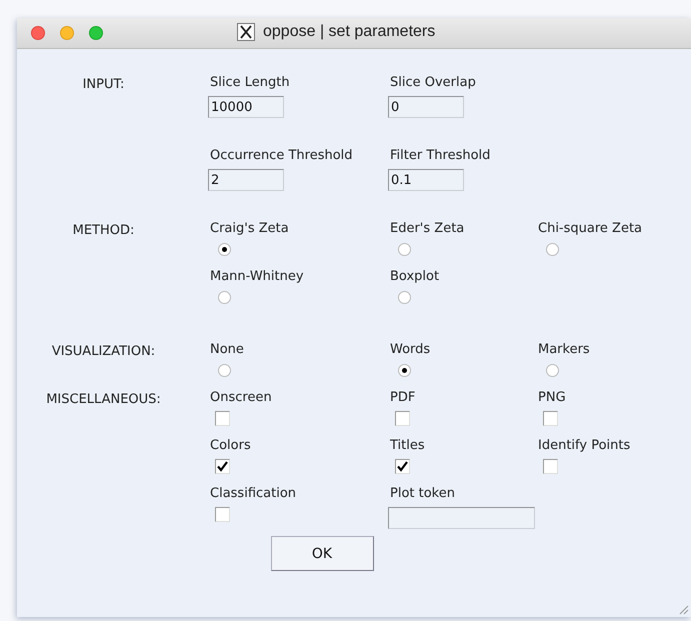  What do you see at coordinates (349, 32) in the screenshot?
I see `window-title: oppose | set parameters` at bounding box center [349, 32].